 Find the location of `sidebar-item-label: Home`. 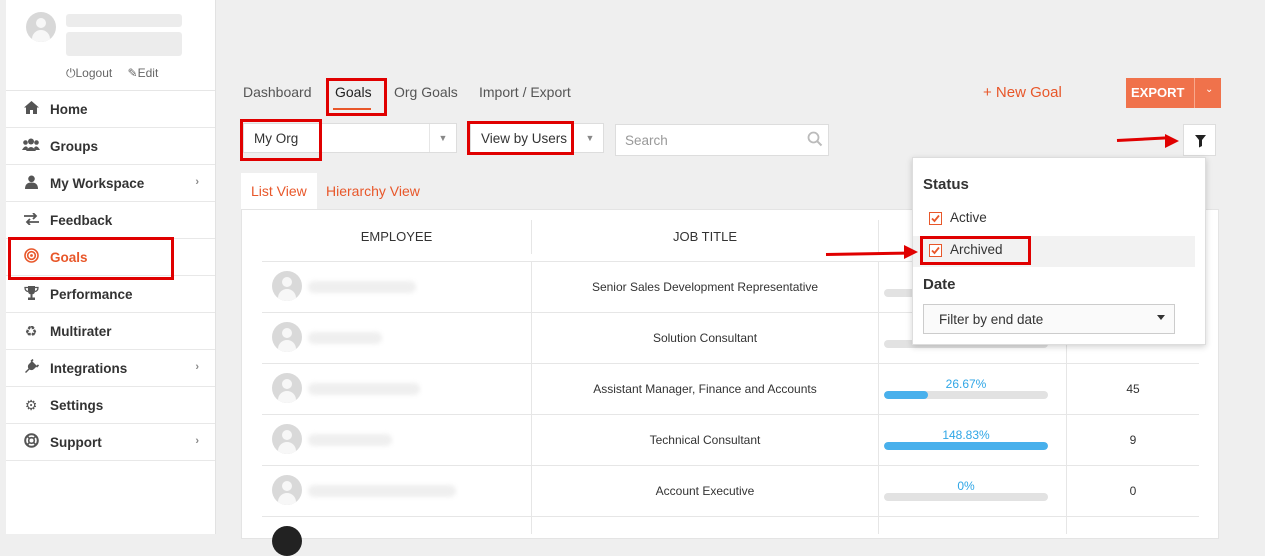

sidebar-item-label: Home is located at coordinates (69, 109).